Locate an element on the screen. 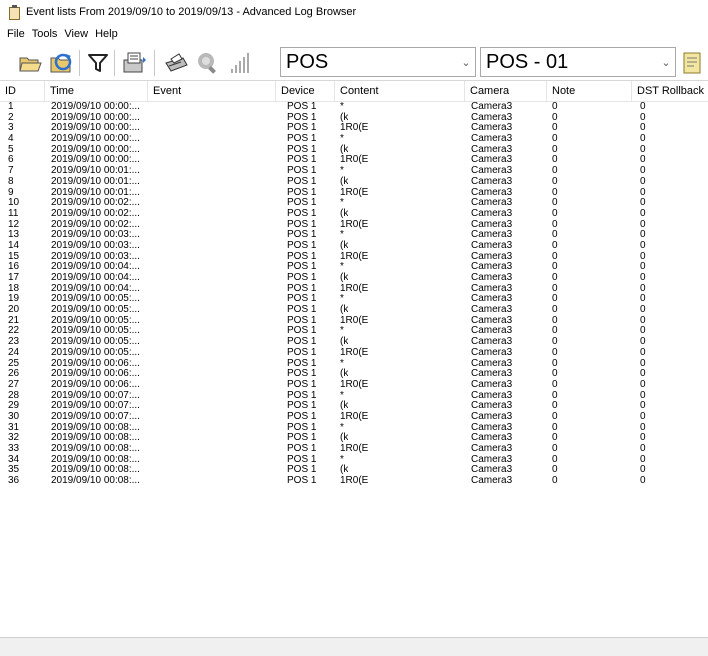  open-folder-button is located at coordinates (30, 63).